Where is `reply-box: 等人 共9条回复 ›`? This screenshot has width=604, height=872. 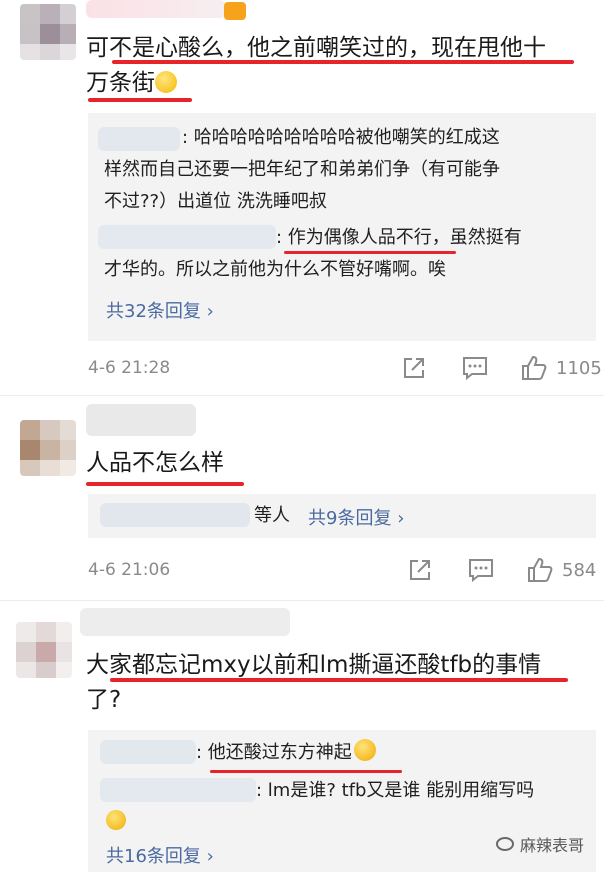
reply-box: 等人 共9条回复 › is located at coordinates (342, 516).